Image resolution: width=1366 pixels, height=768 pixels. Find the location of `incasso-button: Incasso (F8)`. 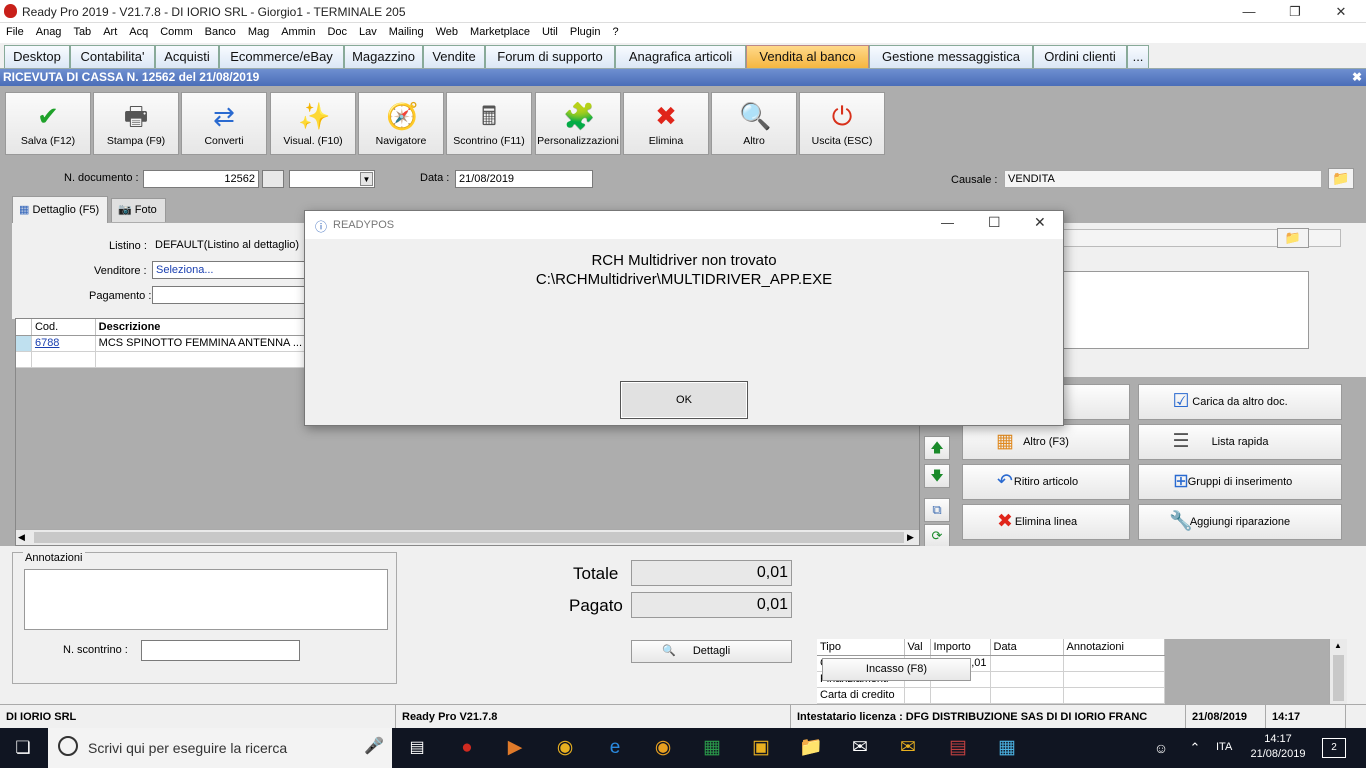

incasso-button: Incasso (F8) is located at coordinates (896, 669).